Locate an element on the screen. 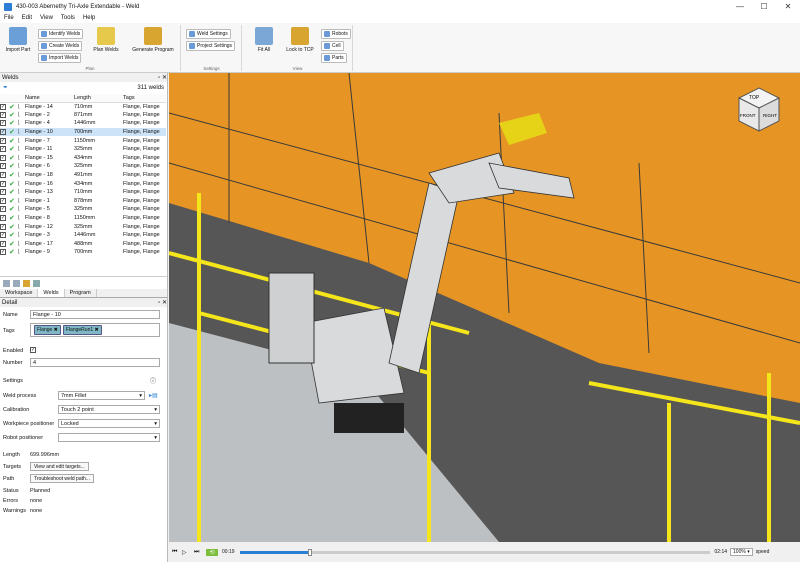  weld-name: Flange - 18 is located at coordinates (39, 175).